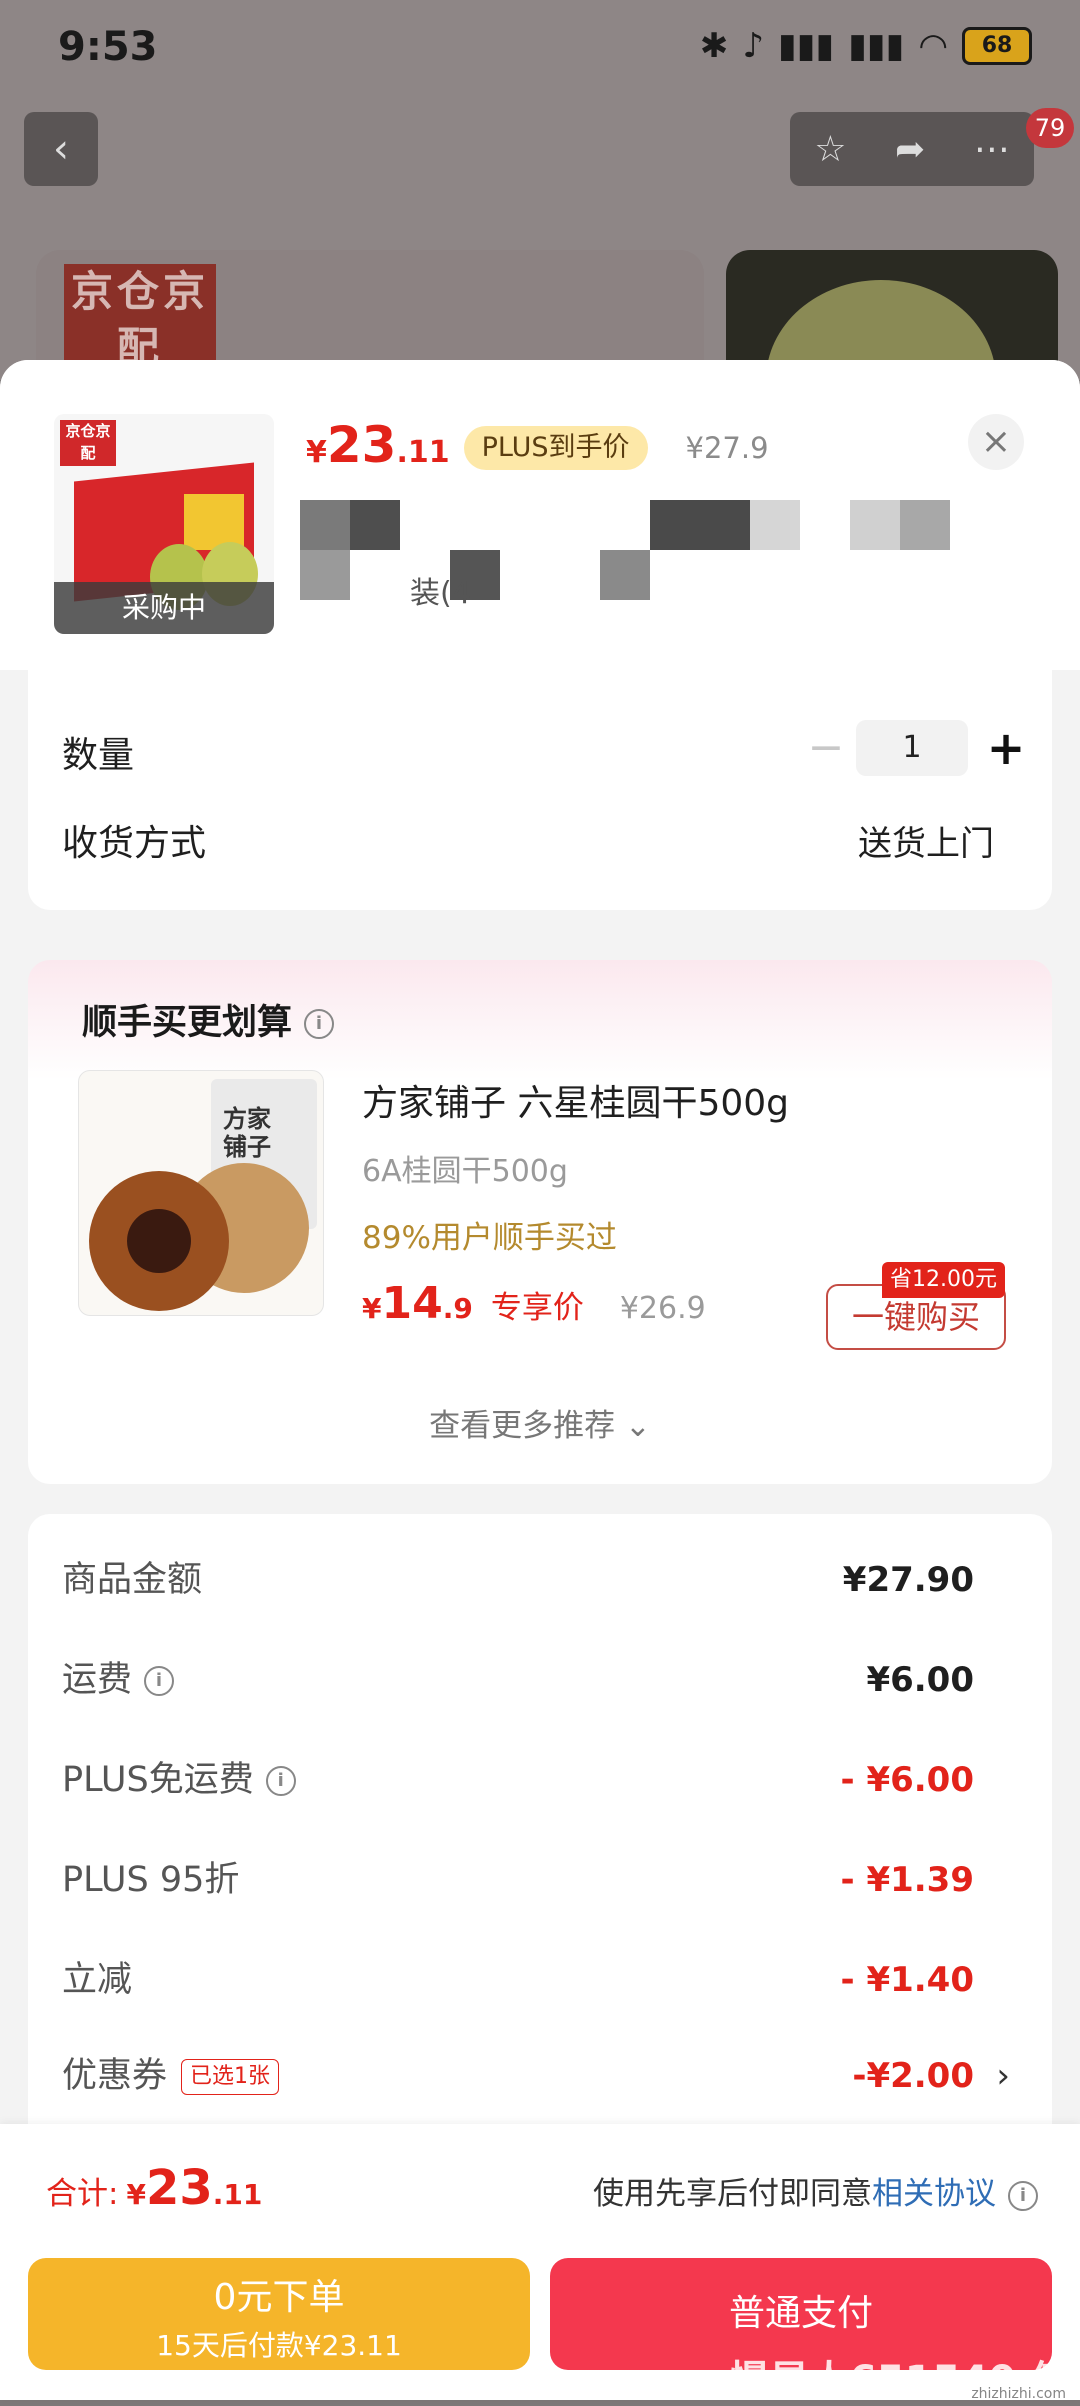 The image size is (1080, 2406). I want to click on share-icon: ➦, so click(910, 149).